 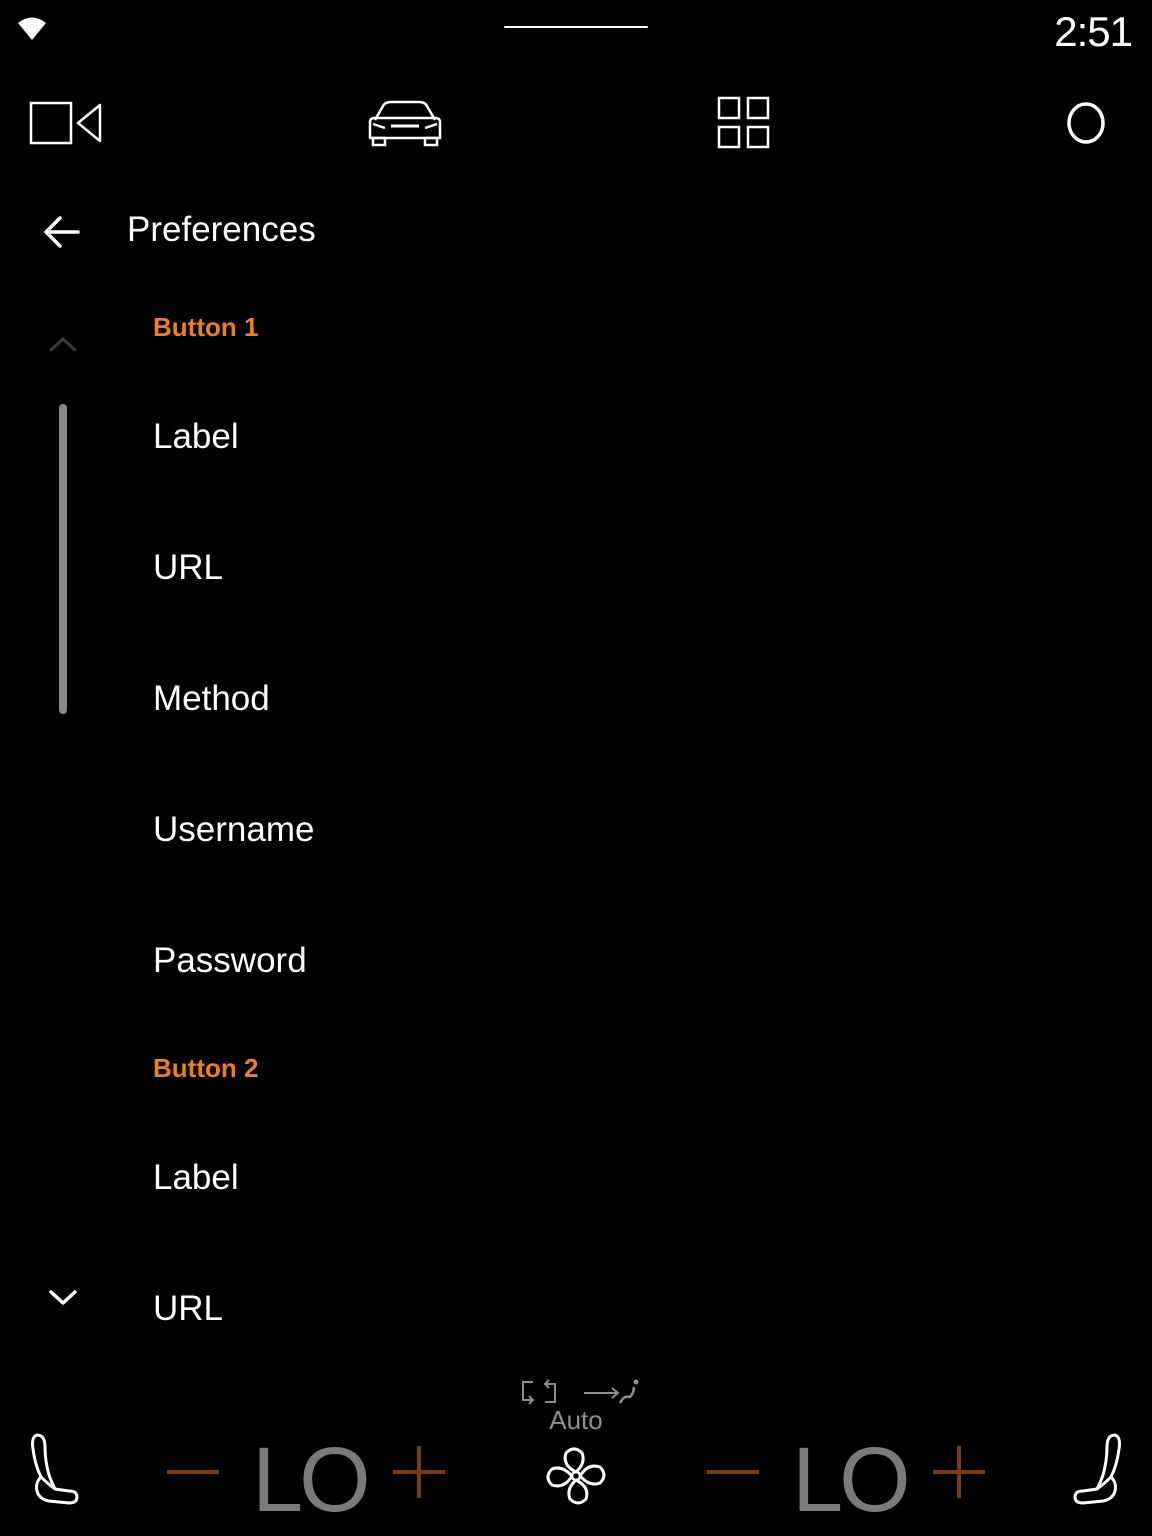 I want to click on fan-button, so click(x=576, y=1476).